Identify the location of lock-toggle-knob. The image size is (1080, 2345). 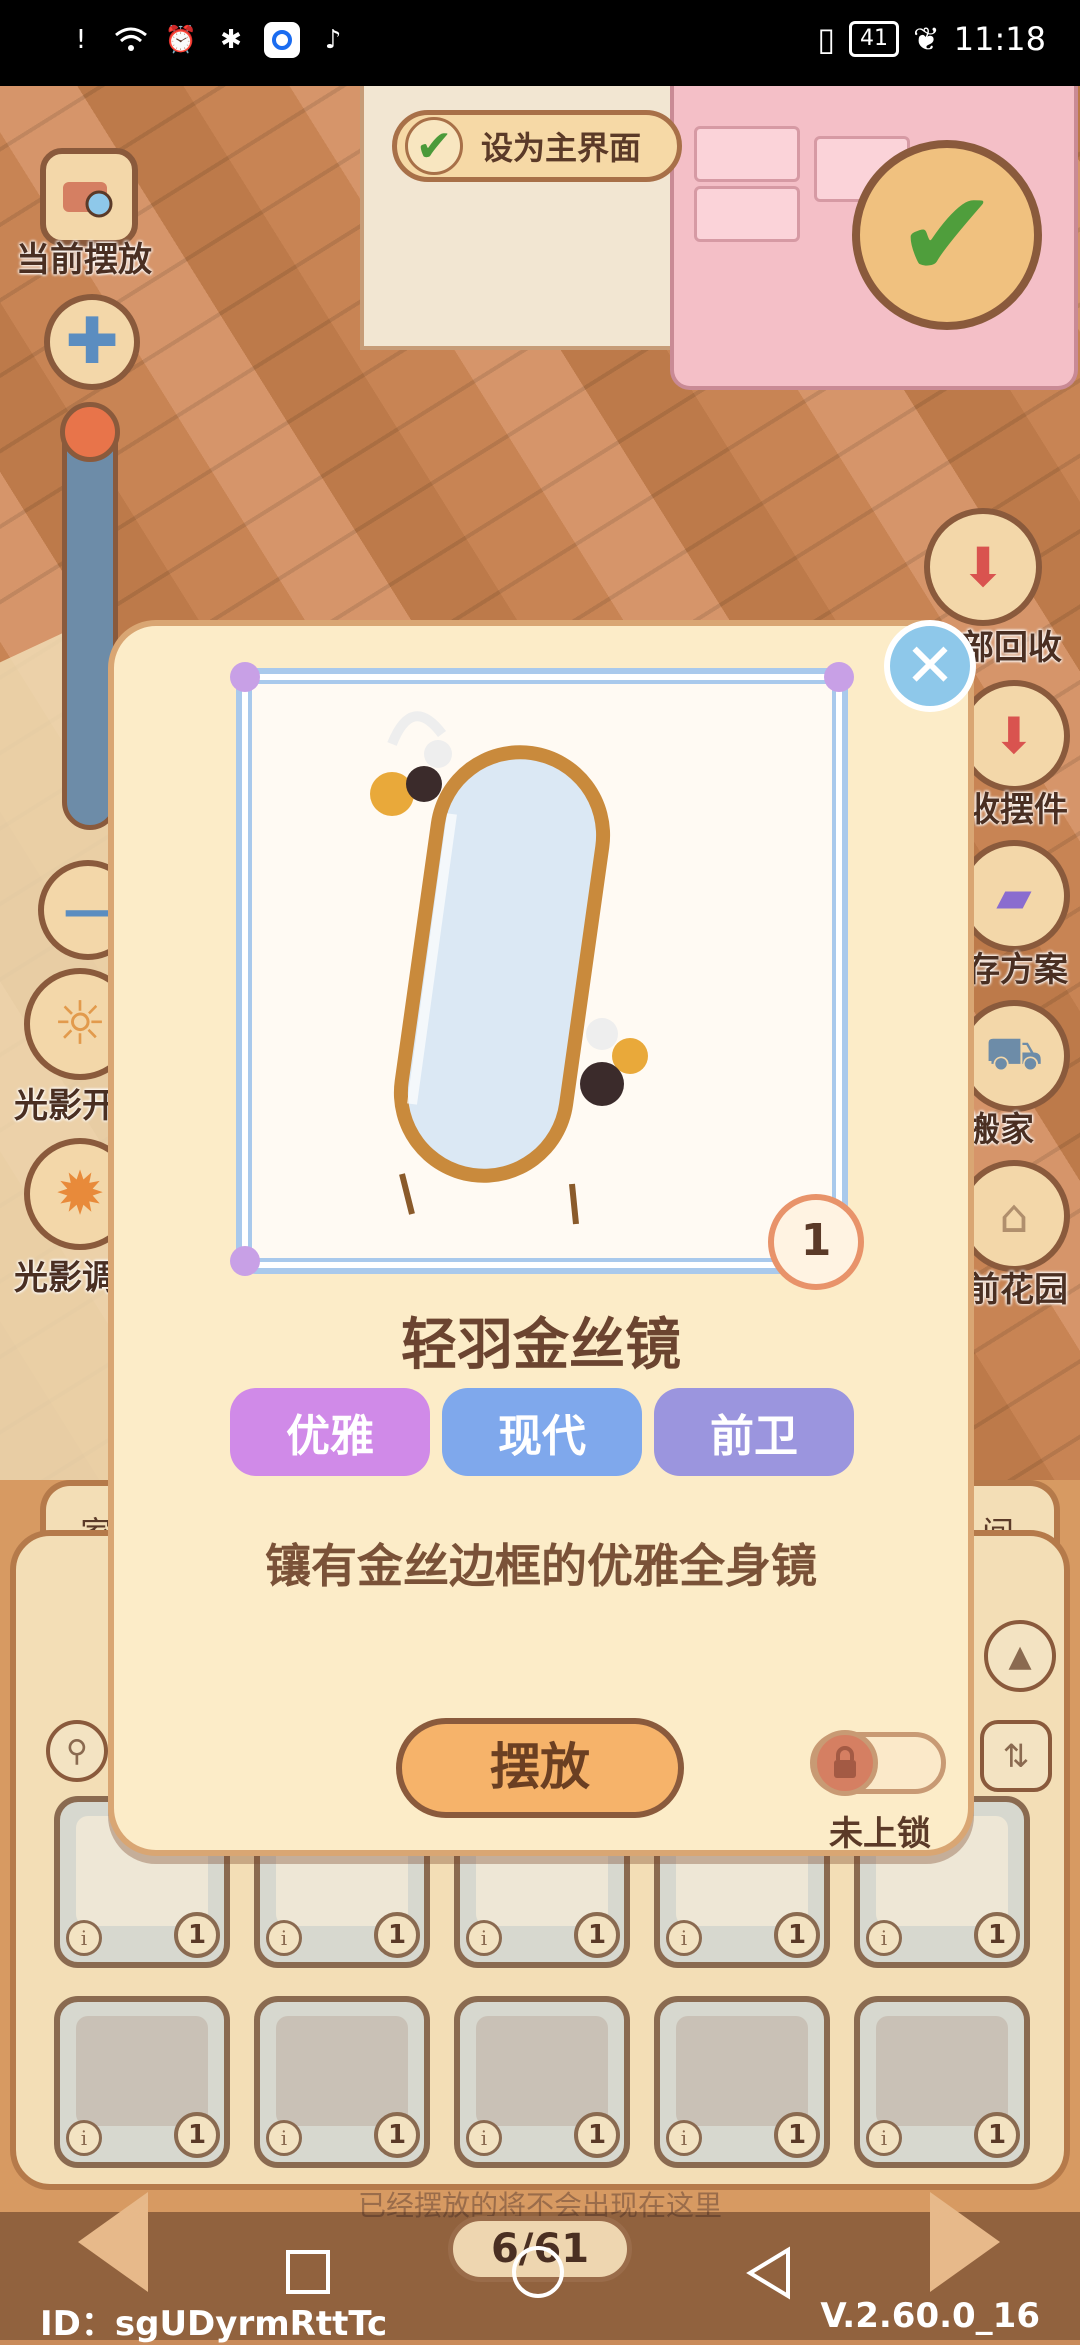
(845, 1763).